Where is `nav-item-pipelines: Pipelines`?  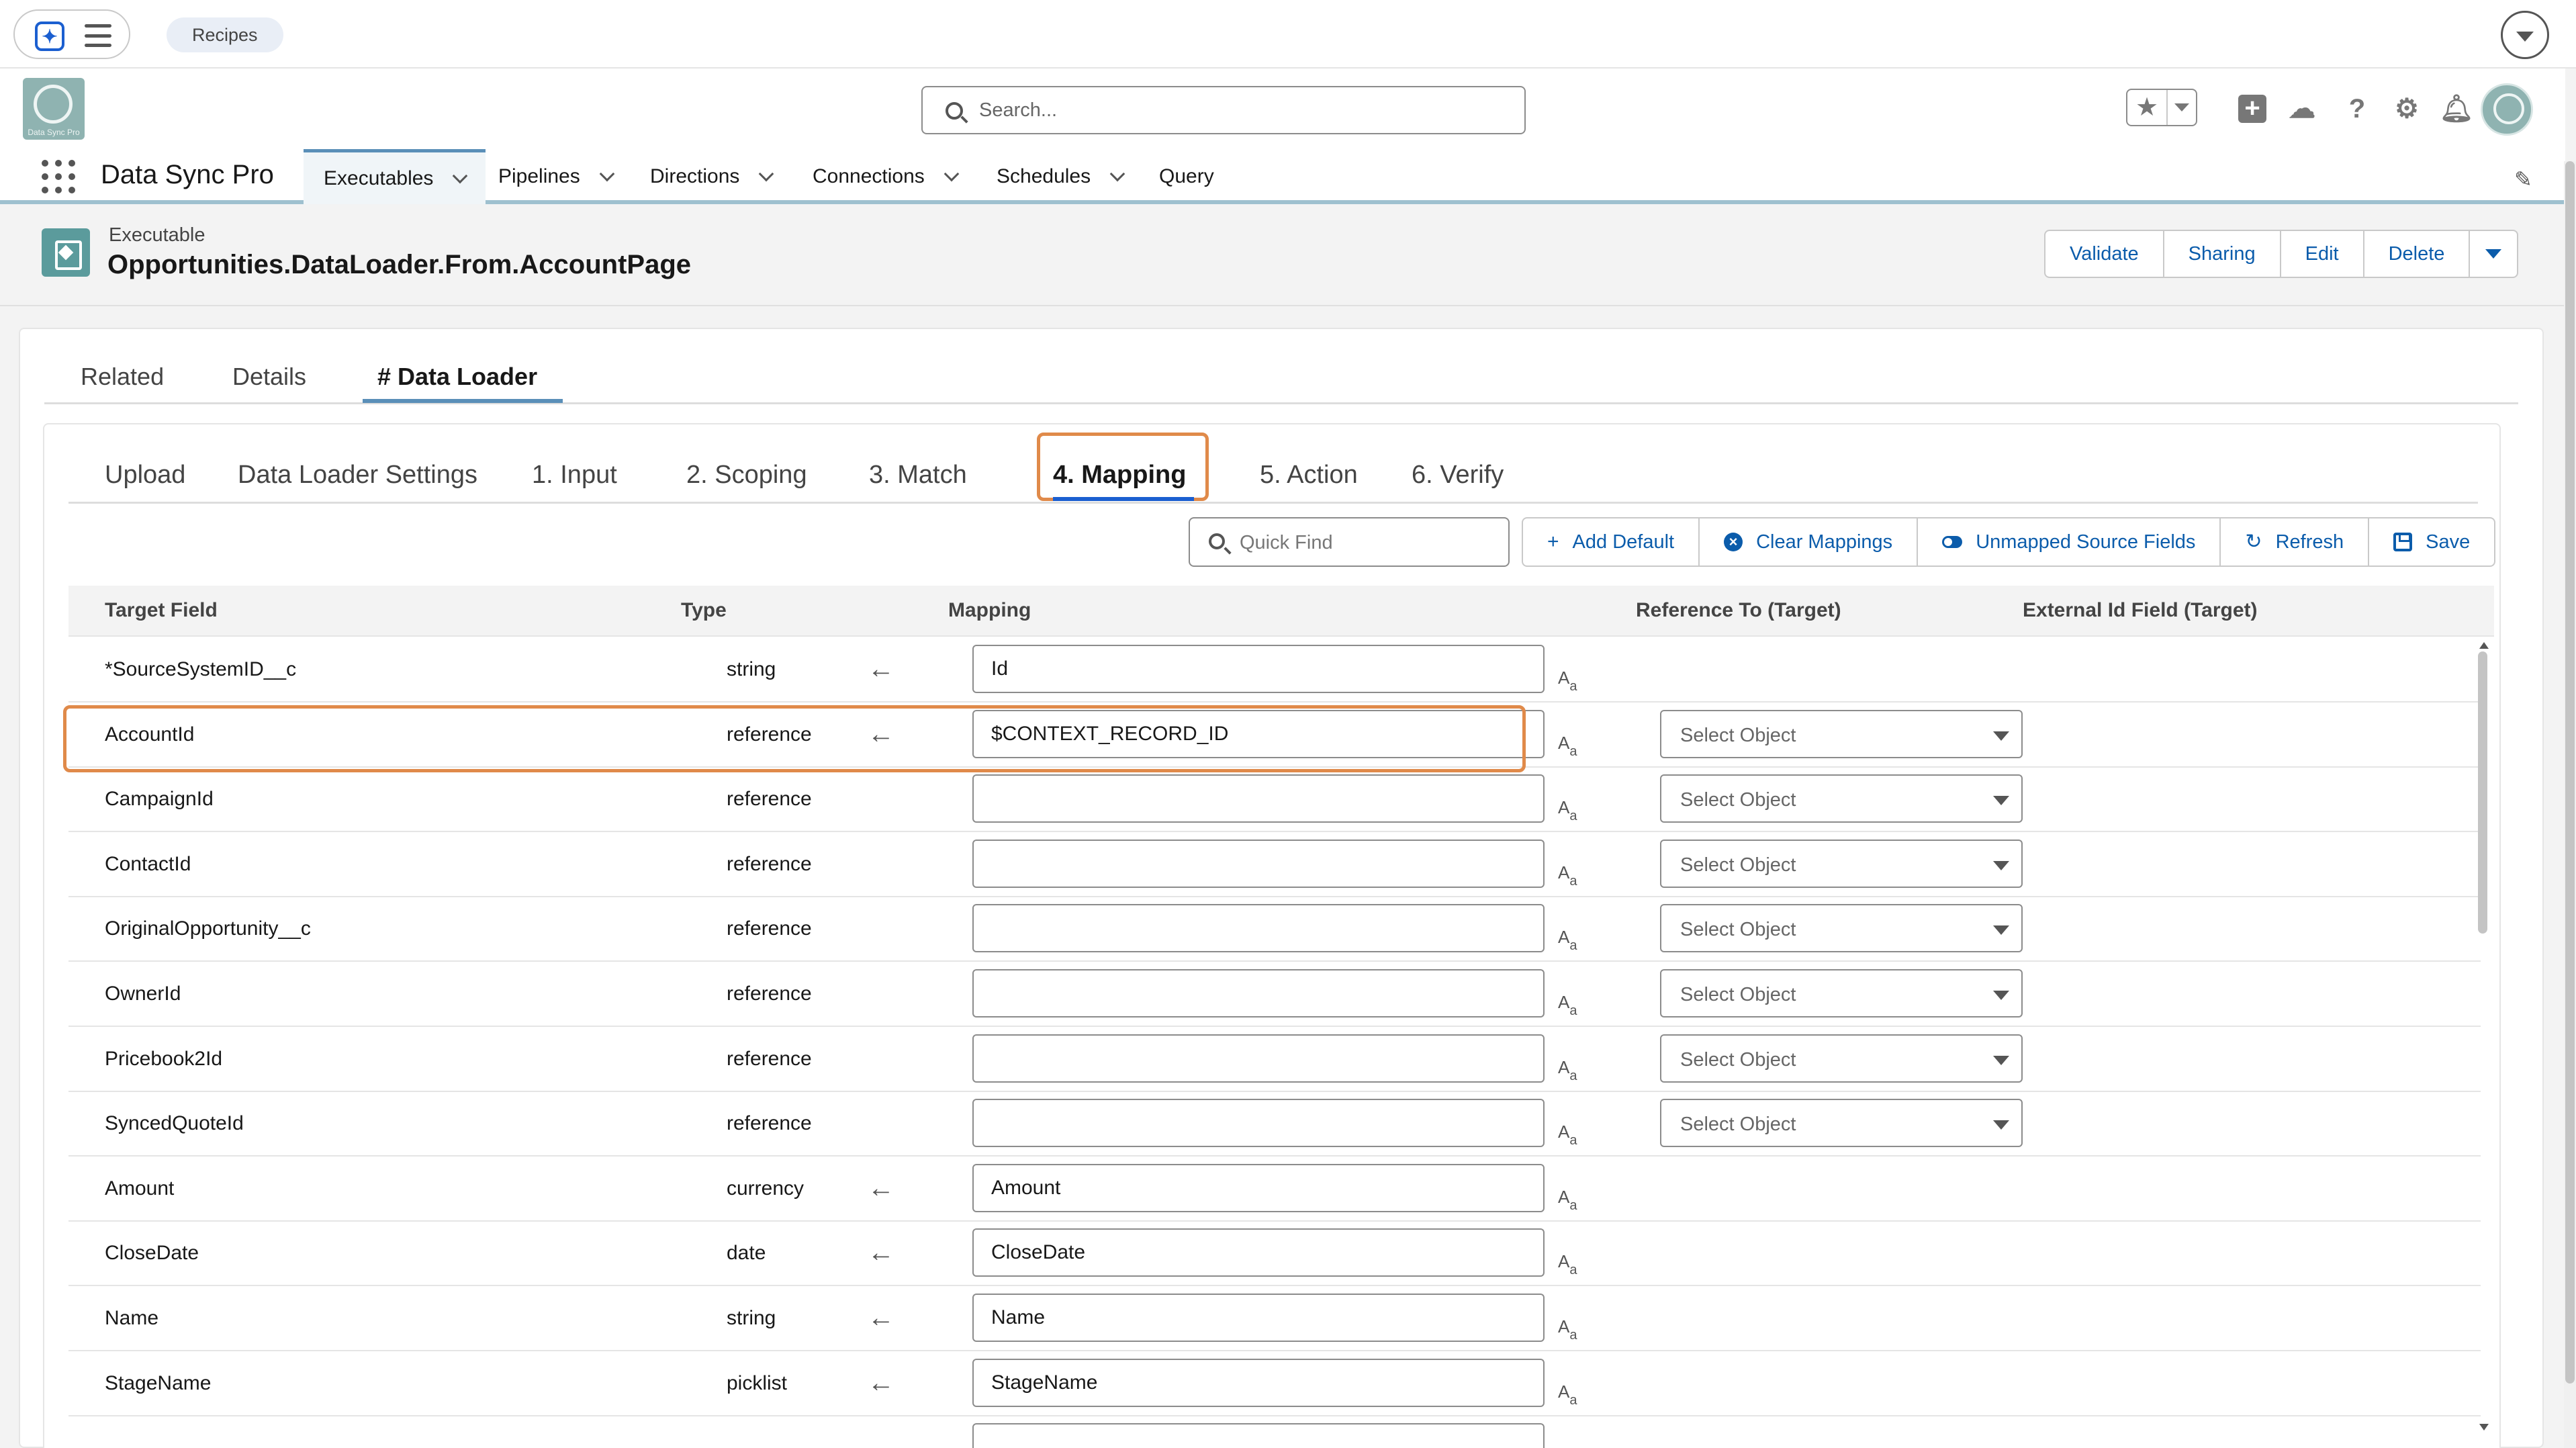
nav-item-pipelines: Pipelines is located at coordinates (556, 176).